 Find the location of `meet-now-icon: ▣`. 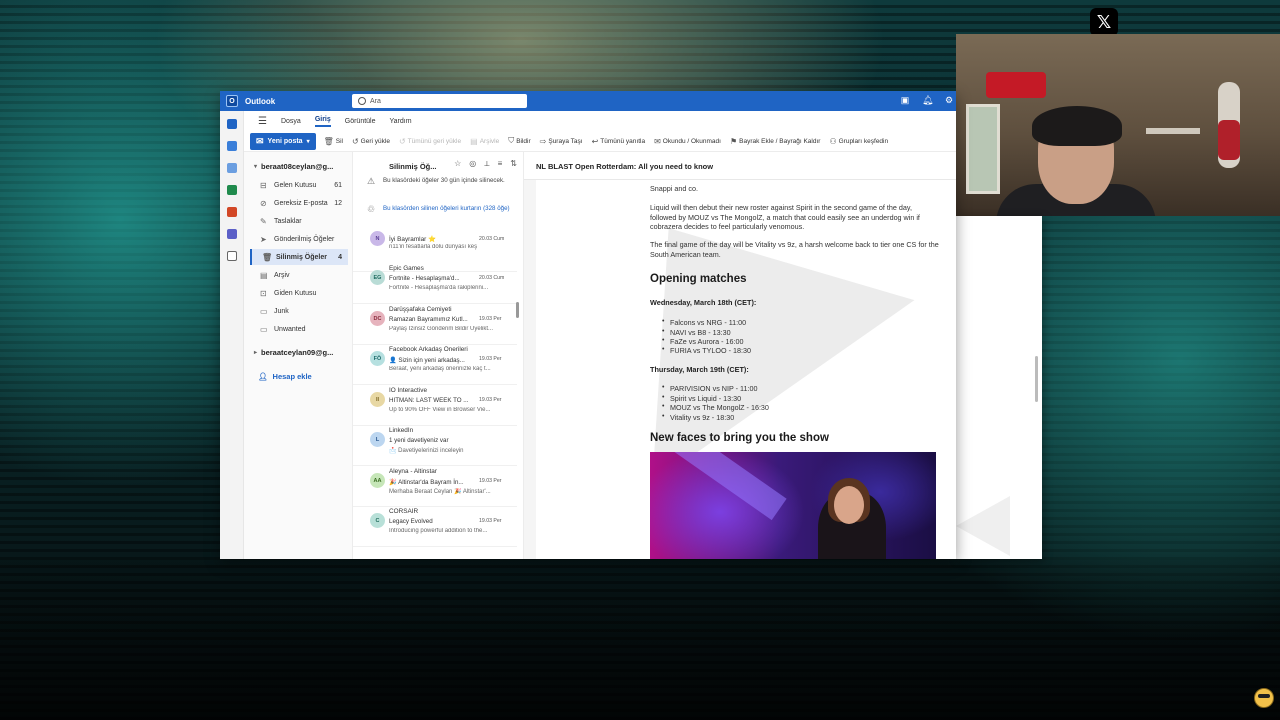

meet-now-icon: ▣ is located at coordinates (905, 100).